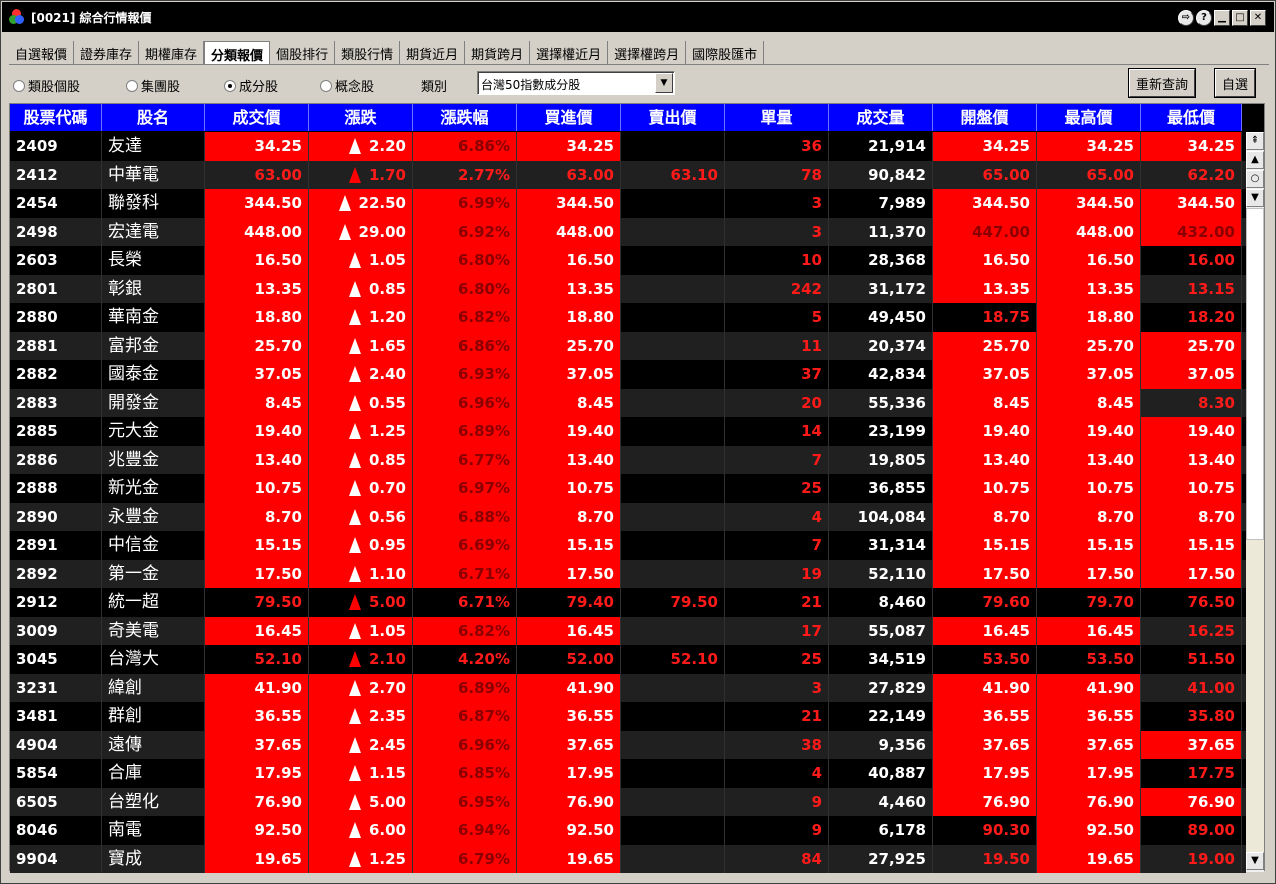 This screenshot has height=884, width=1276. Describe the element at coordinates (638, 17) in the screenshot. I see `title-bar: [0021] 綜合行情報價 ⇨ ? ▁ □ ✕` at that location.